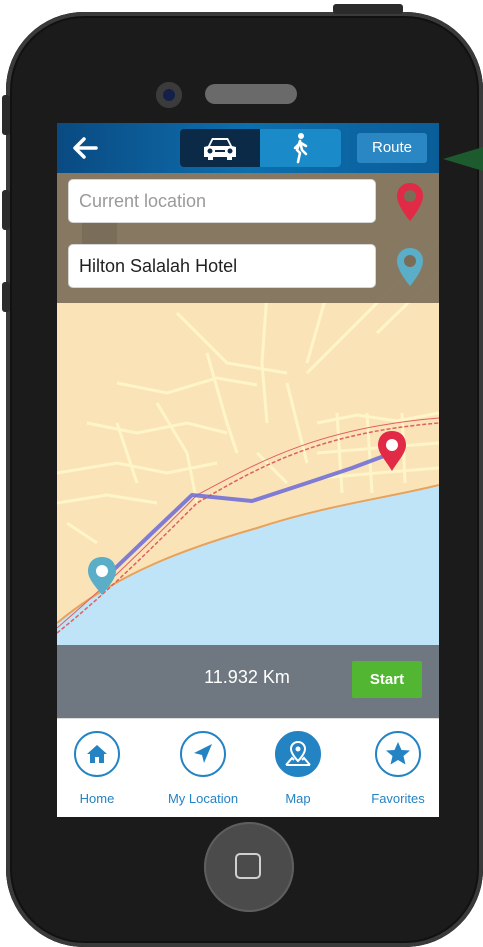 Image resolution: width=483 pixels, height=947 pixels. Describe the element at coordinates (410, 267) in the screenshot. I see `destination-pin-icon` at that location.